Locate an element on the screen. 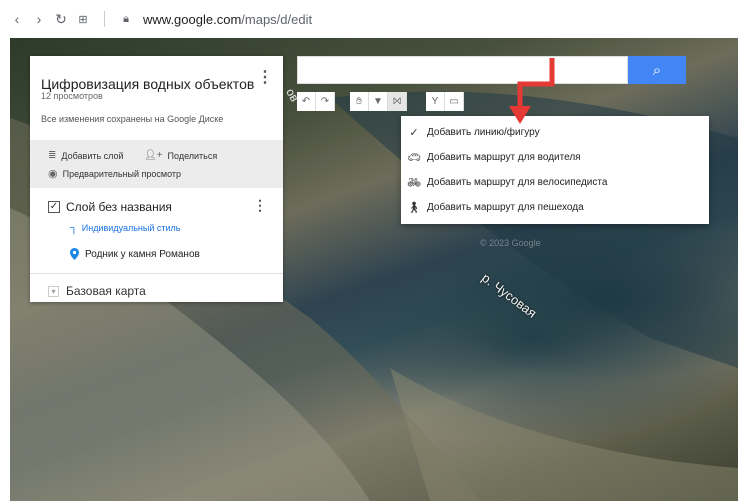 The height and width of the screenshot is (501, 738). menu-item-label: Добавить маршрут для водителя is located at coordinates (504, 157).